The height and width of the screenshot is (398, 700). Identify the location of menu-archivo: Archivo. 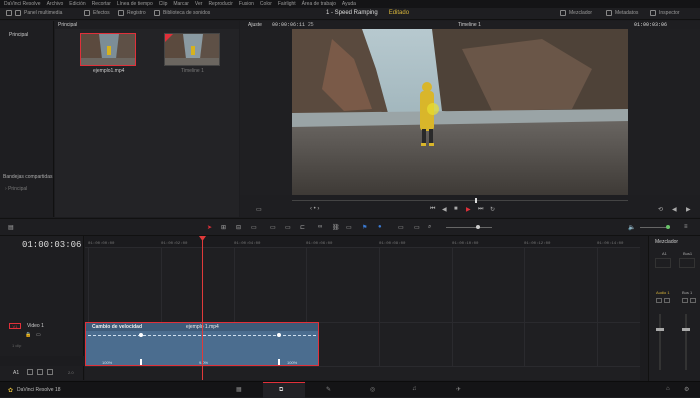
(55, 4).